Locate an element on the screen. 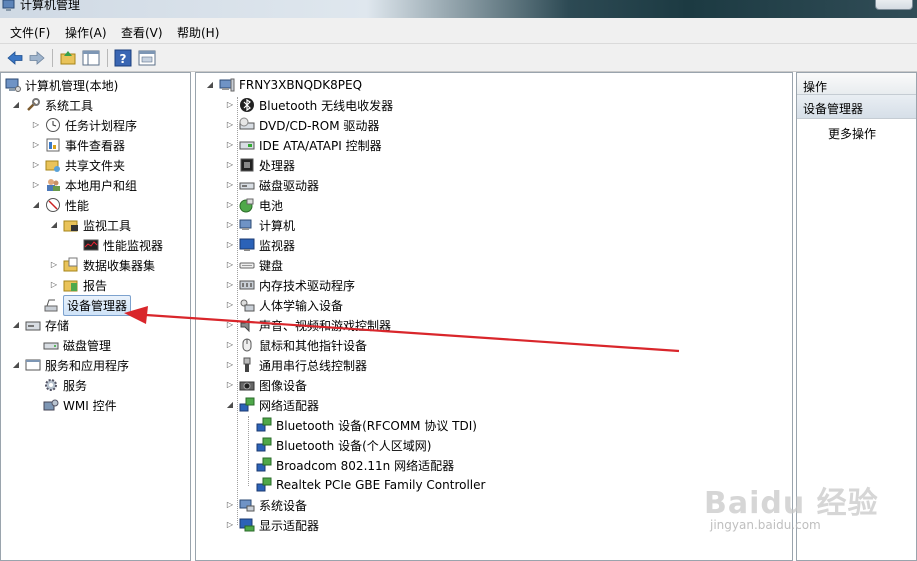 Image resolution: width=917 pixels, height=561 pixels. memory-icon is located at coordinates (247, 285).